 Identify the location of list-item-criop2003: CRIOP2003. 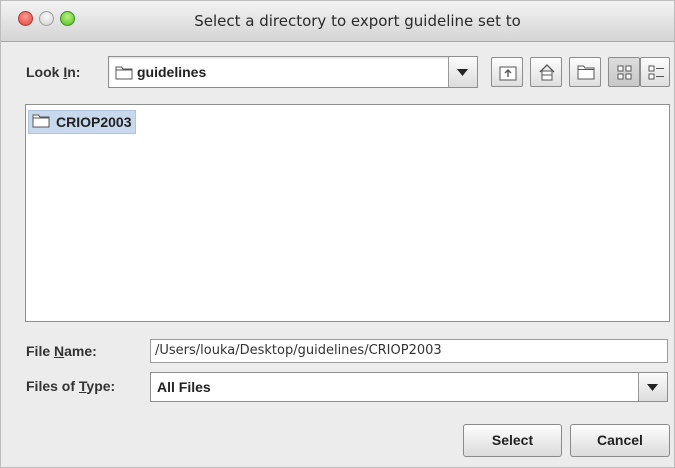
(82, 122).